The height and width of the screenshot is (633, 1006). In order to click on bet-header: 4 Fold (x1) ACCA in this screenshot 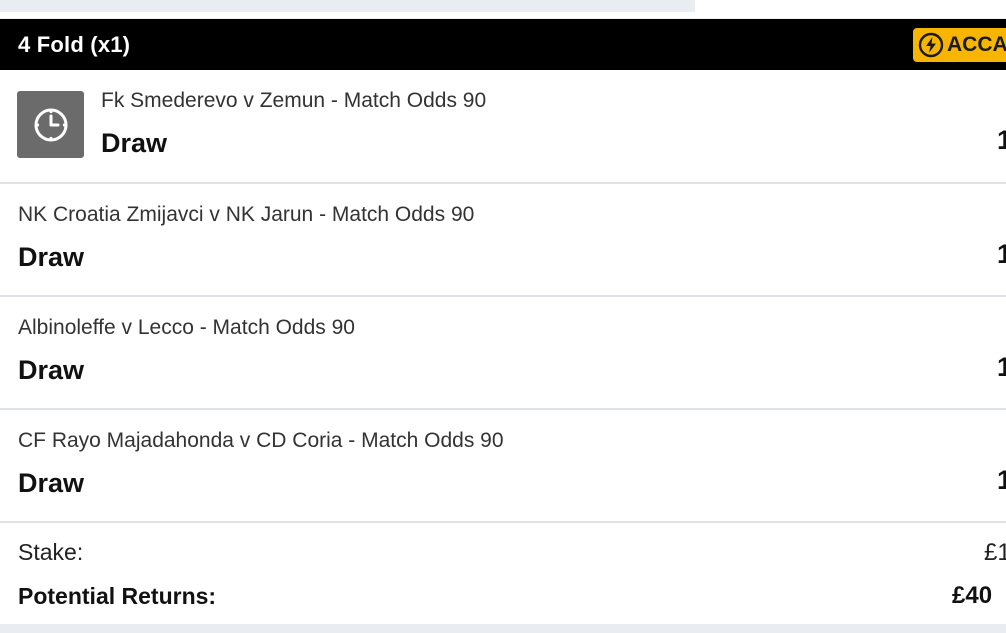, I will do `click(503, 44)`.